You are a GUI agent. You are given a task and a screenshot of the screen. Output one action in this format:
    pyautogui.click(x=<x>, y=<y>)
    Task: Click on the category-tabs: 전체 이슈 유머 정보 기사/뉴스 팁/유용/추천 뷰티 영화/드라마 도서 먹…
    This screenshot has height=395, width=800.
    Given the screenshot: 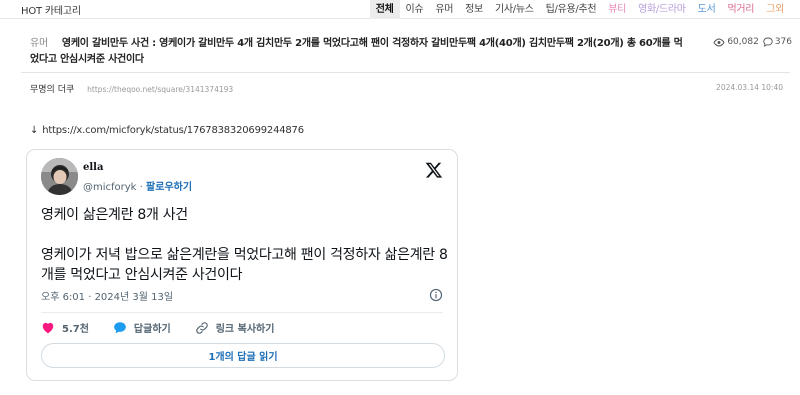 What is the action you would take?
    pyautogui.click(x=579, y=9)
    